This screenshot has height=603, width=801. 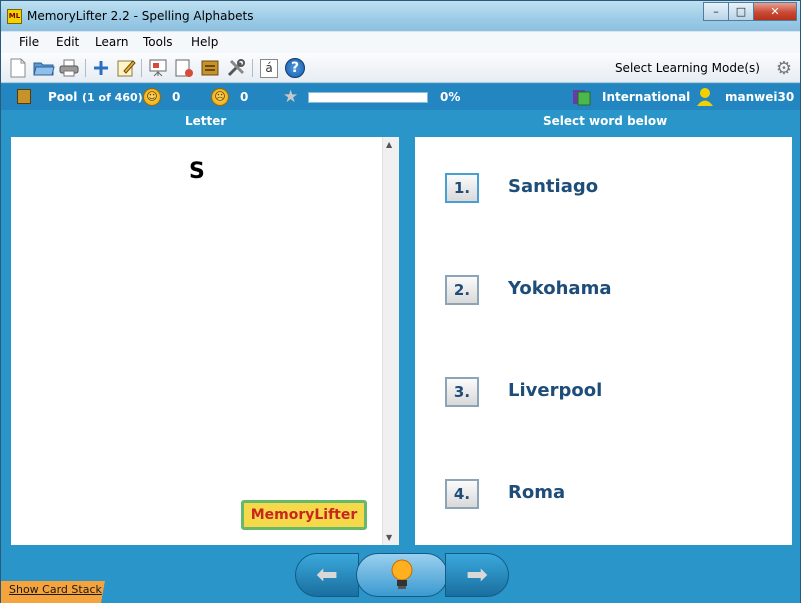 I want to click on lightbulb-icon, so click(x=402, y=574).